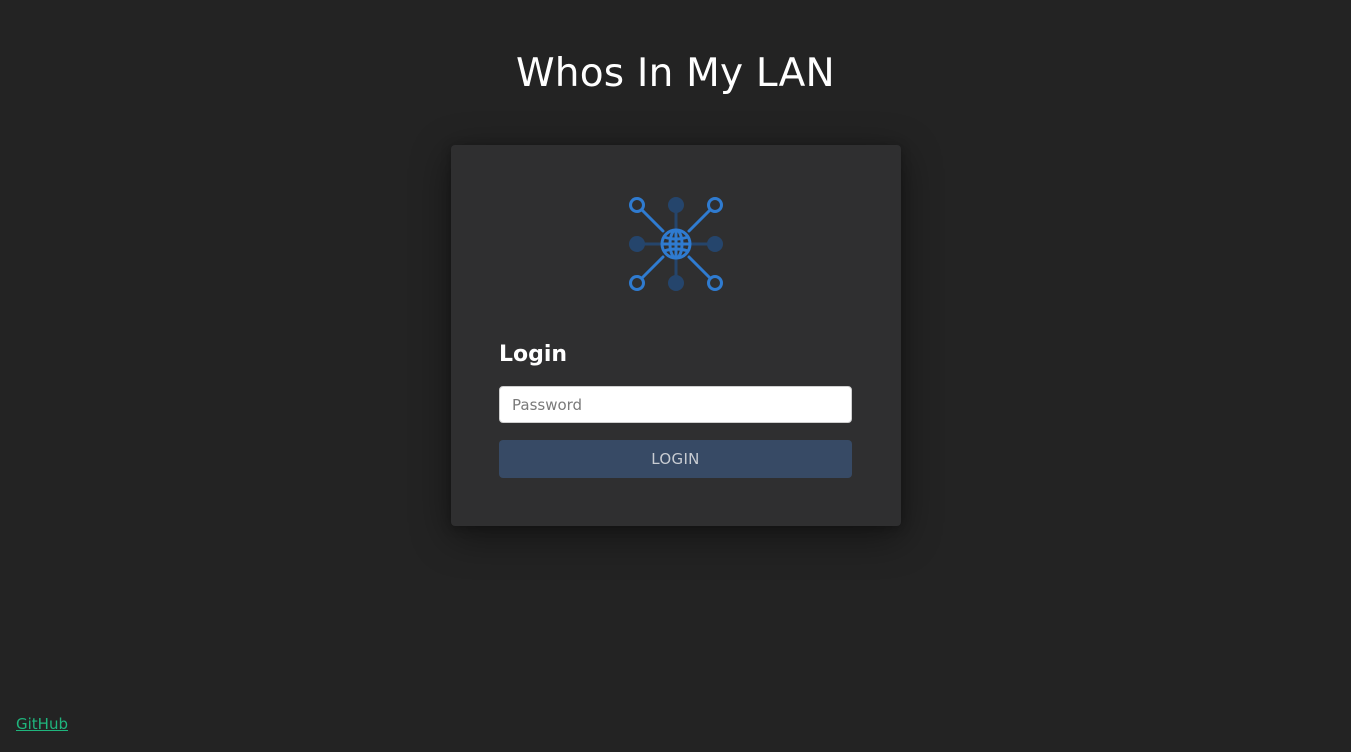 This screenshot has width=1351, height=752. What do you see at coordinates (676, 244) in the screenshot?
I see `network-globe-icon` at bounding box center [676, 244].